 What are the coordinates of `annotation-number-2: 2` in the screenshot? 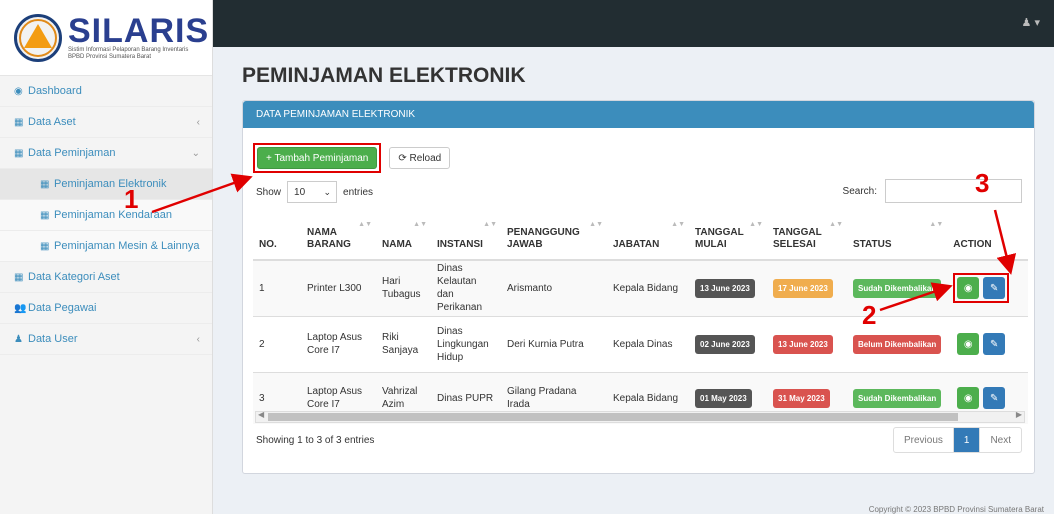 It's located at (869, 315).